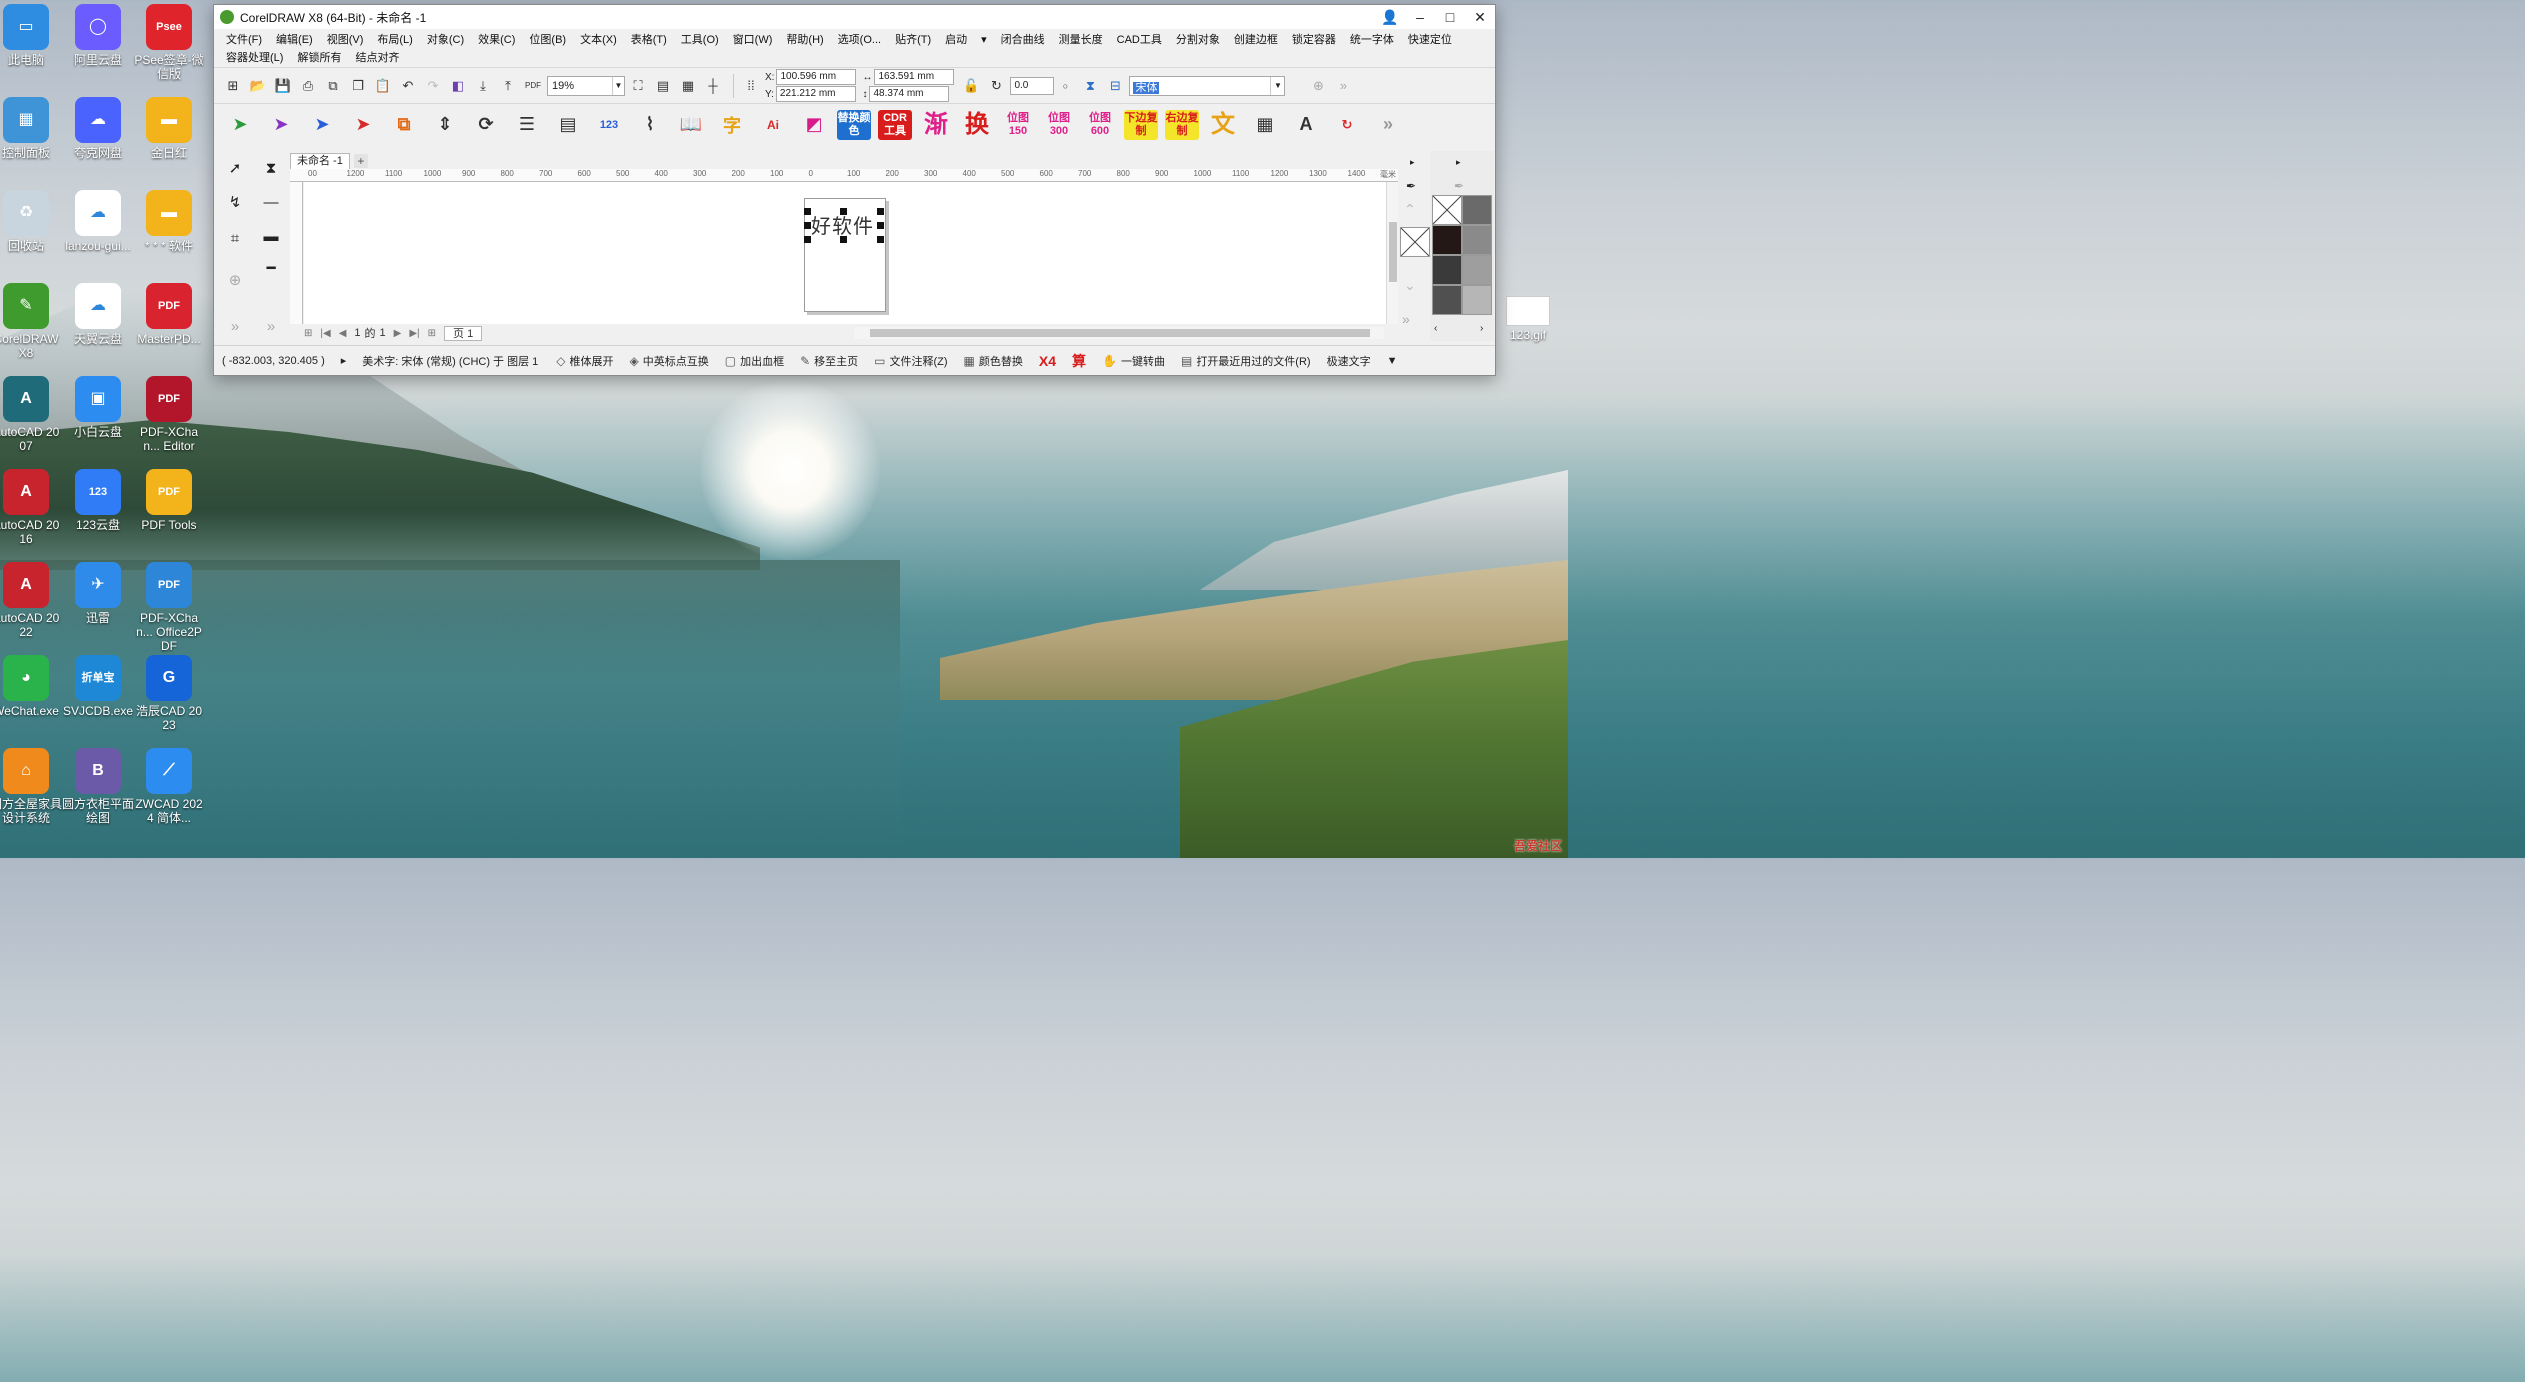  What do you see at coordinates (914, 77) in the screenshot?
I see `width-input: 163.591 mm` at bounding box center [914, 77].